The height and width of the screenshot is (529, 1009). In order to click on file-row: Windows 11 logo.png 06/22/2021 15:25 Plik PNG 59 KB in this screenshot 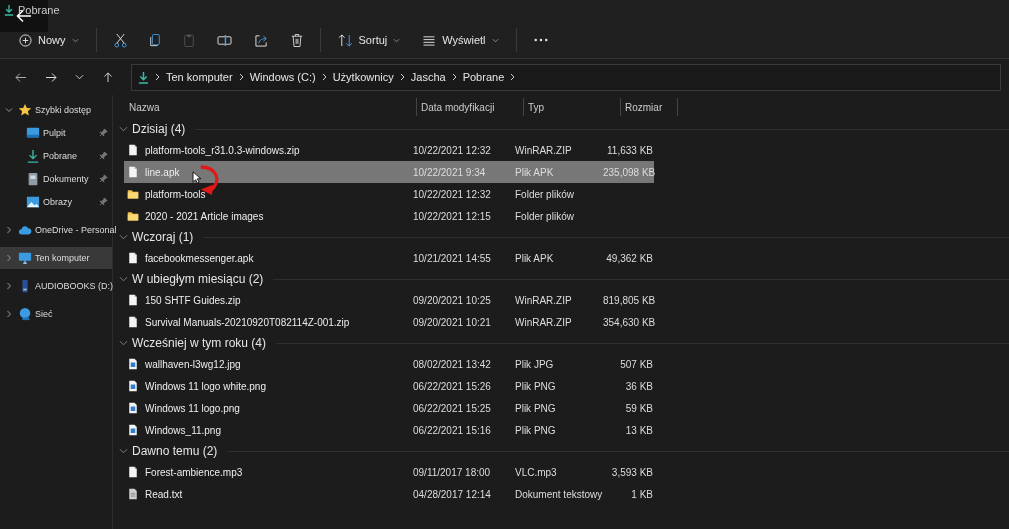, I will do `click(389, 408)`.